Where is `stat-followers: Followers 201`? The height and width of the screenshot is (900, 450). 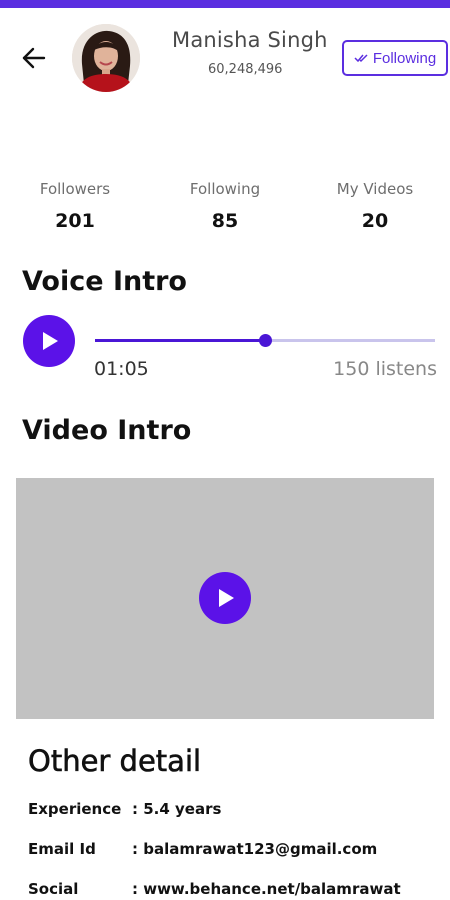
stat-followers: Followers 201 is located at coordinates (75, 206).